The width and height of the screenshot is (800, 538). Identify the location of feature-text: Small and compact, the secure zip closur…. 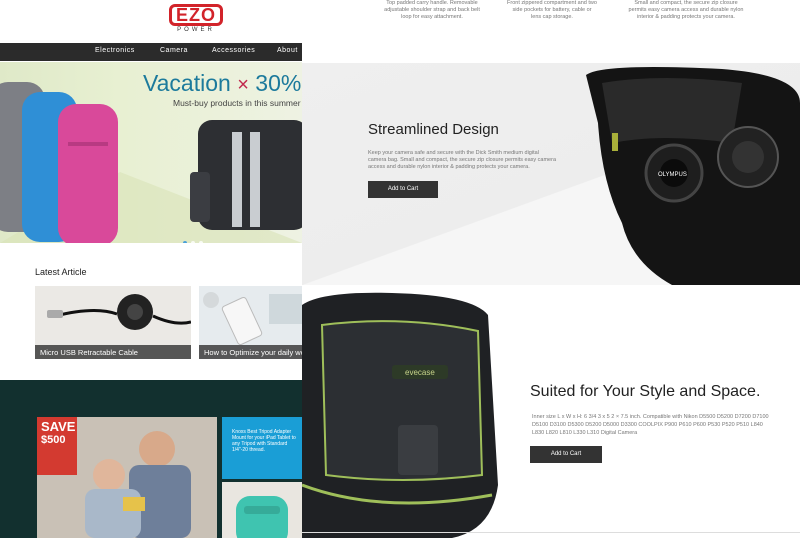
(686, 10).